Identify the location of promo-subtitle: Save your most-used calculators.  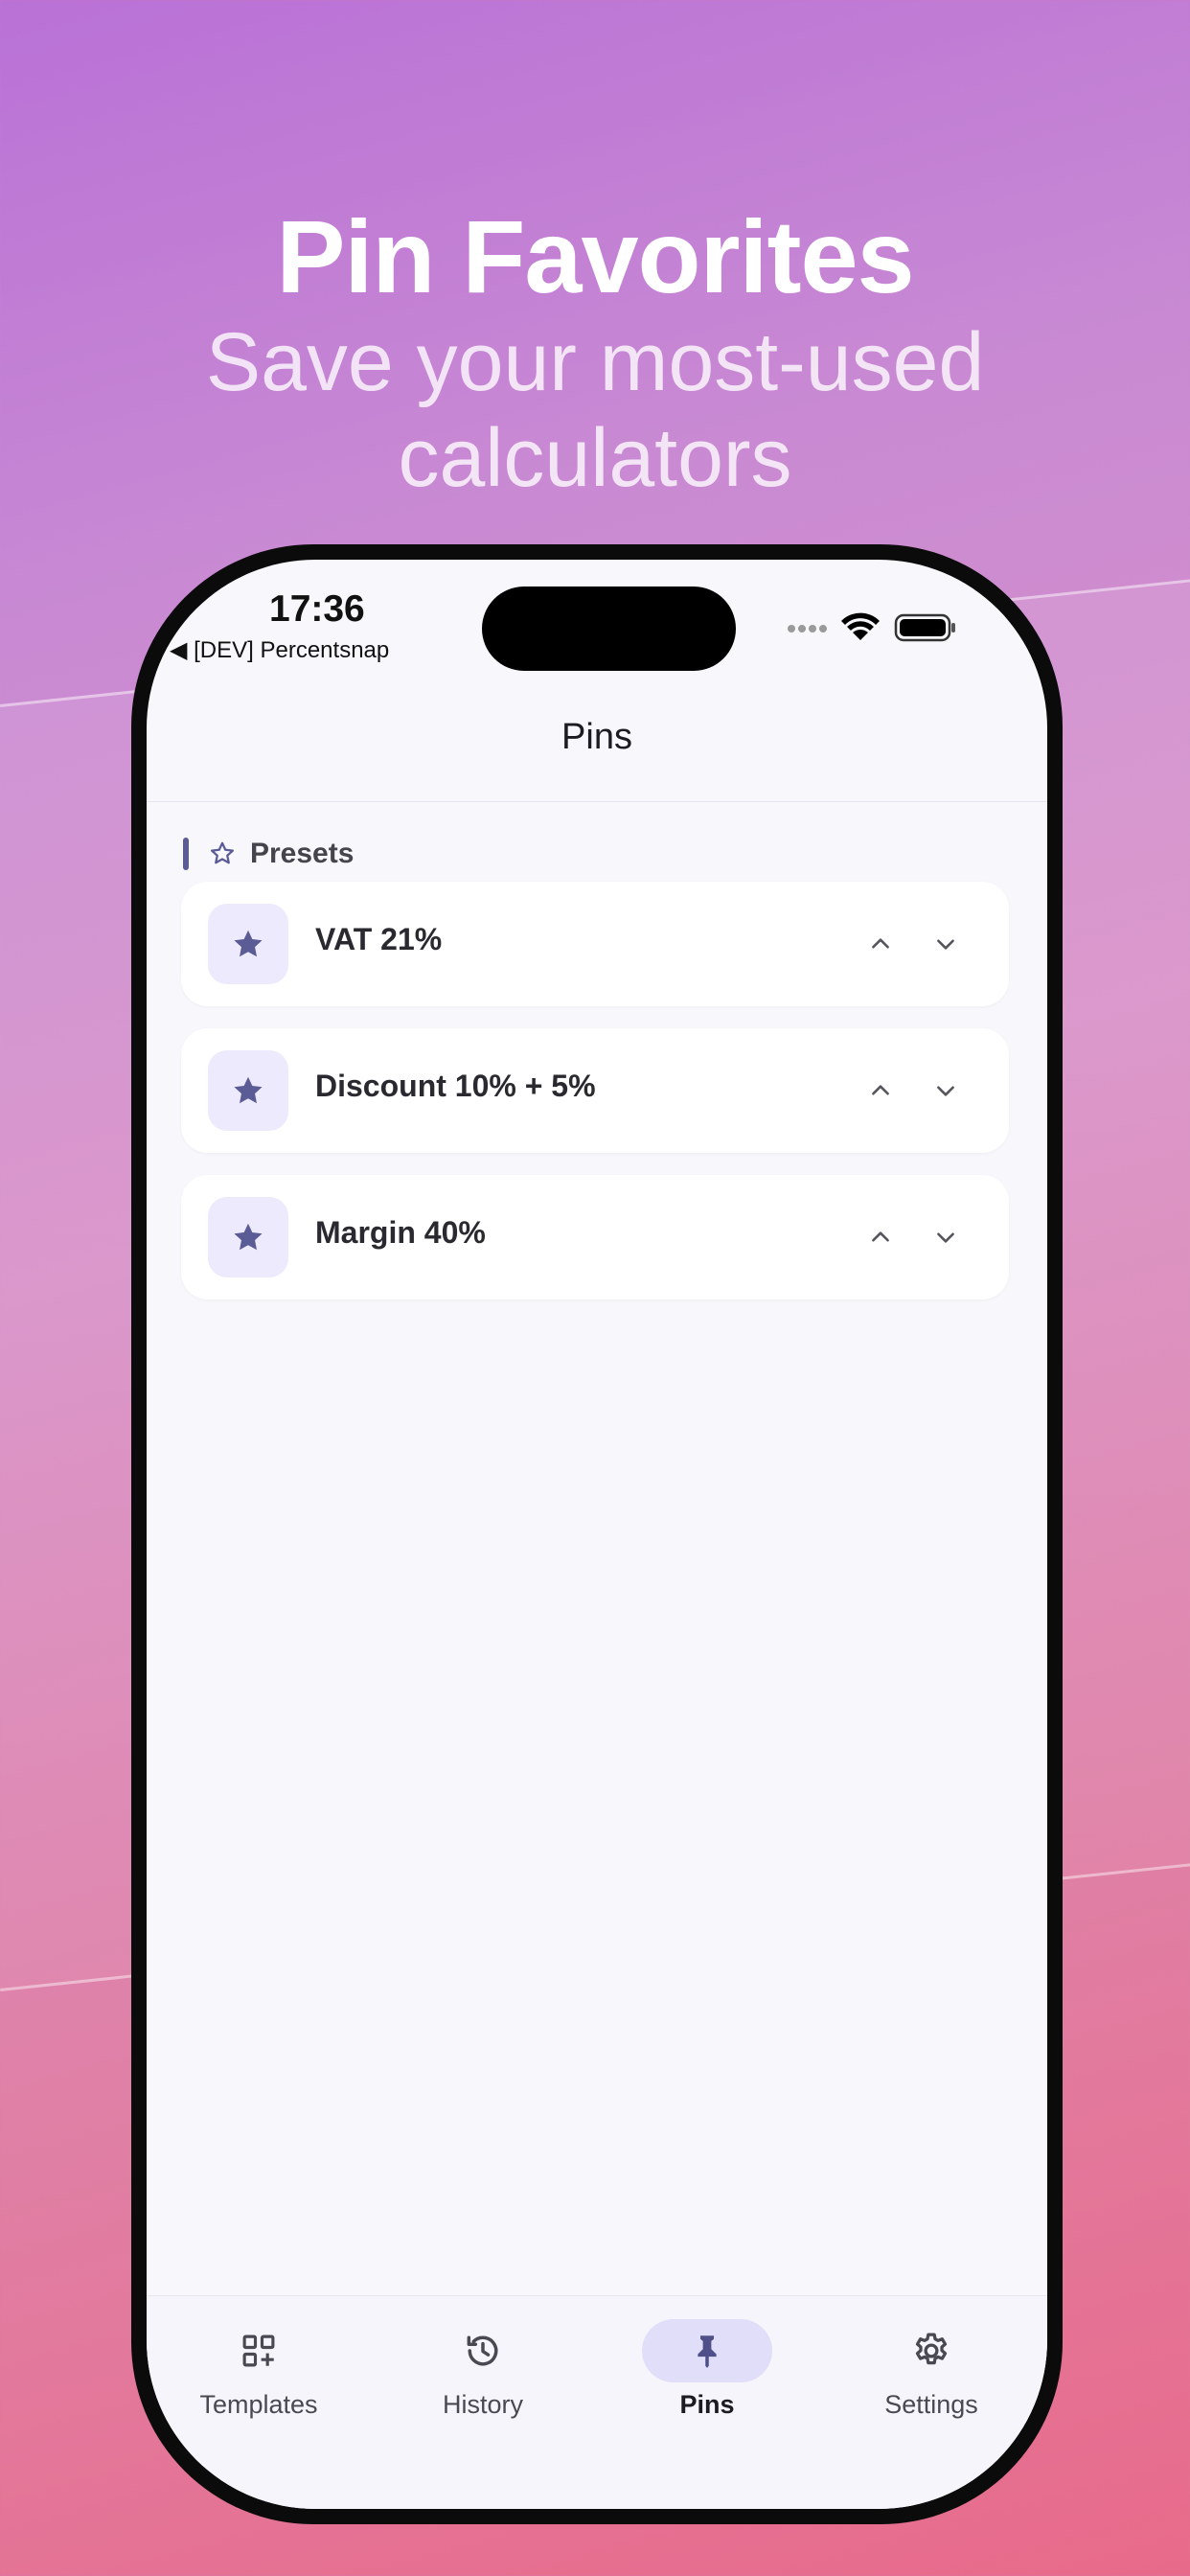
(595, 410).